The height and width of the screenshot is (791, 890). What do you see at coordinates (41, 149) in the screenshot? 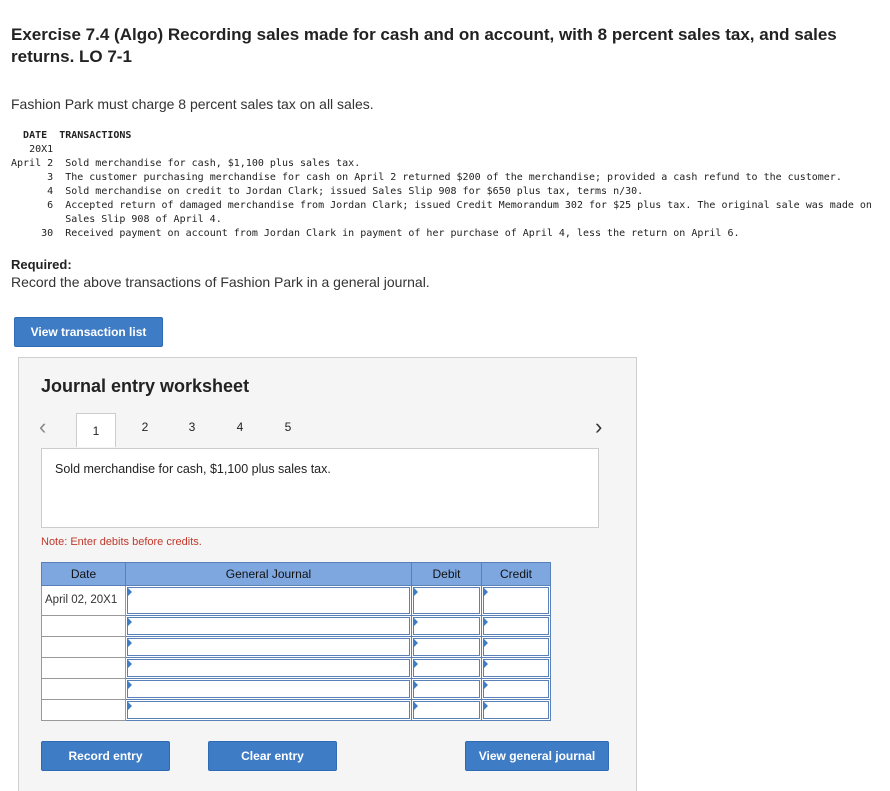
I see `txn-year: 20X1` at bounding box center [41, 149].